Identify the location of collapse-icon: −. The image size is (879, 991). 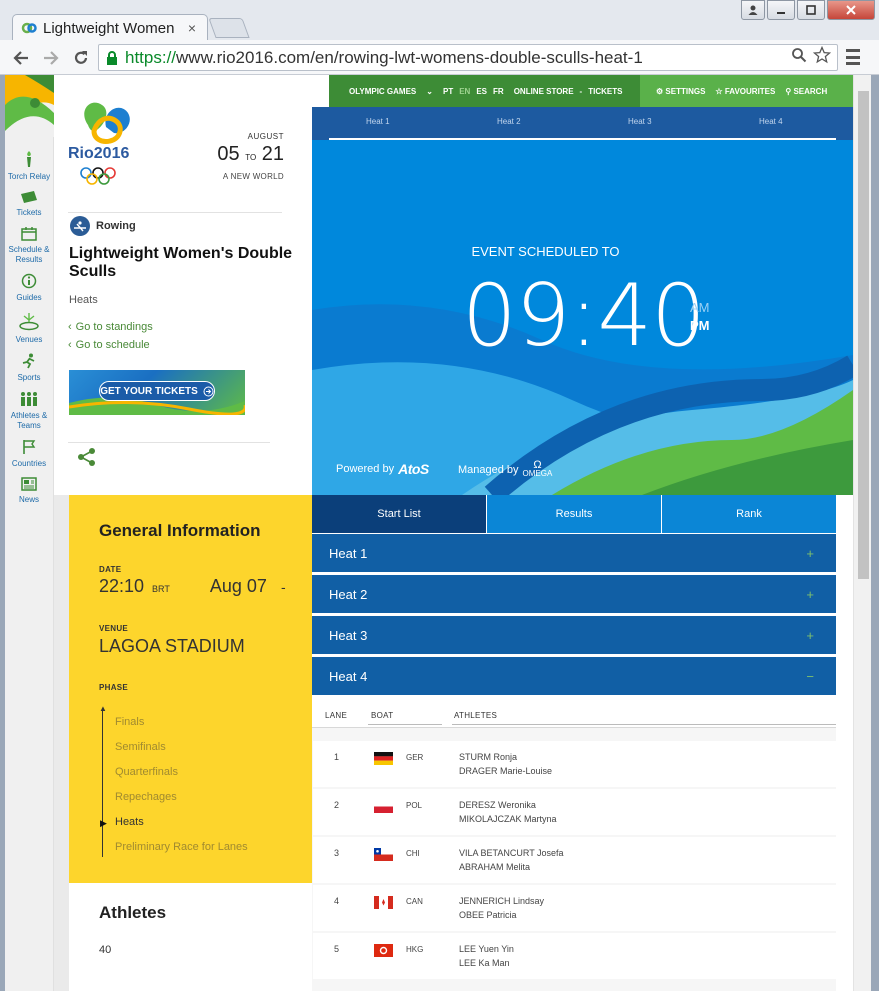
(810, 676).